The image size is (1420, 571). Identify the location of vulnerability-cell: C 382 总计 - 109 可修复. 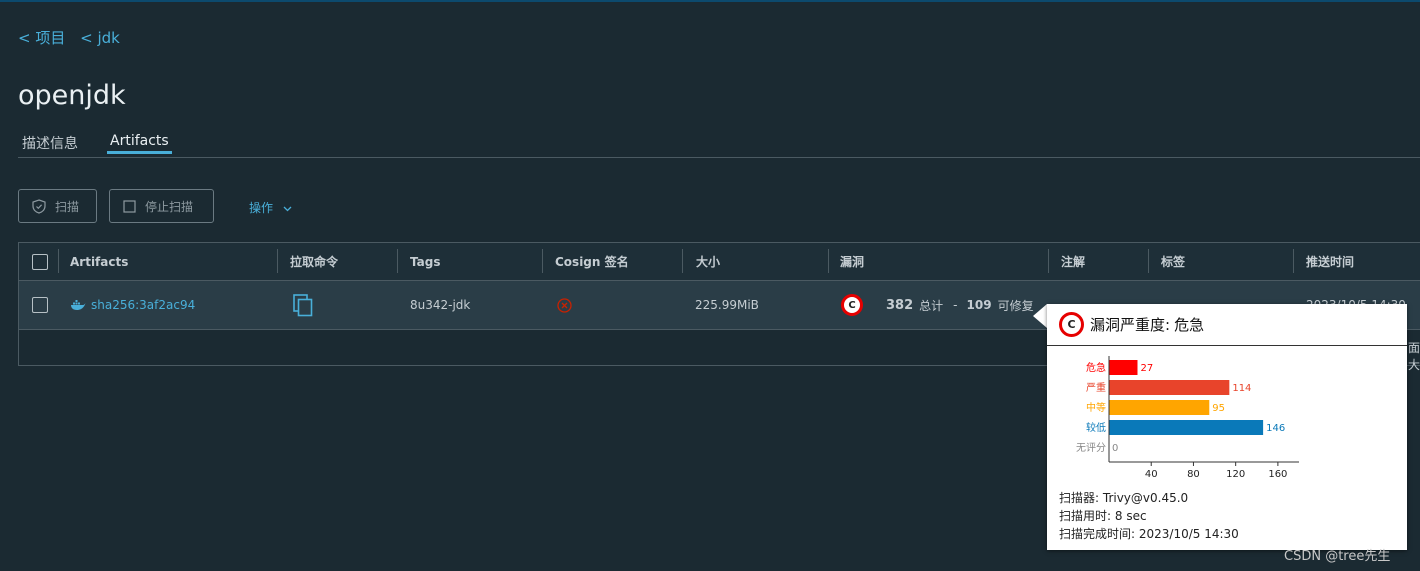
(937, 305).